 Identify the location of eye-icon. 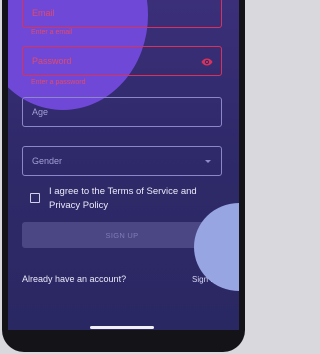
(207, 62).